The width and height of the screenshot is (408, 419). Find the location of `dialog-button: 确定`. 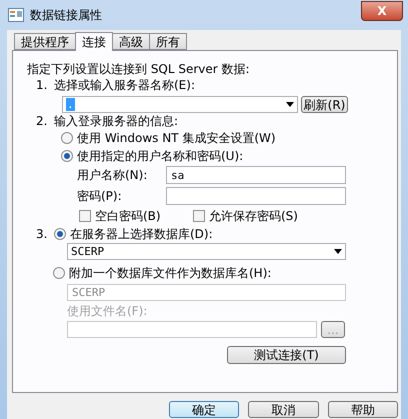

dialog-button: 确定 is located at coordinates (204, 409).